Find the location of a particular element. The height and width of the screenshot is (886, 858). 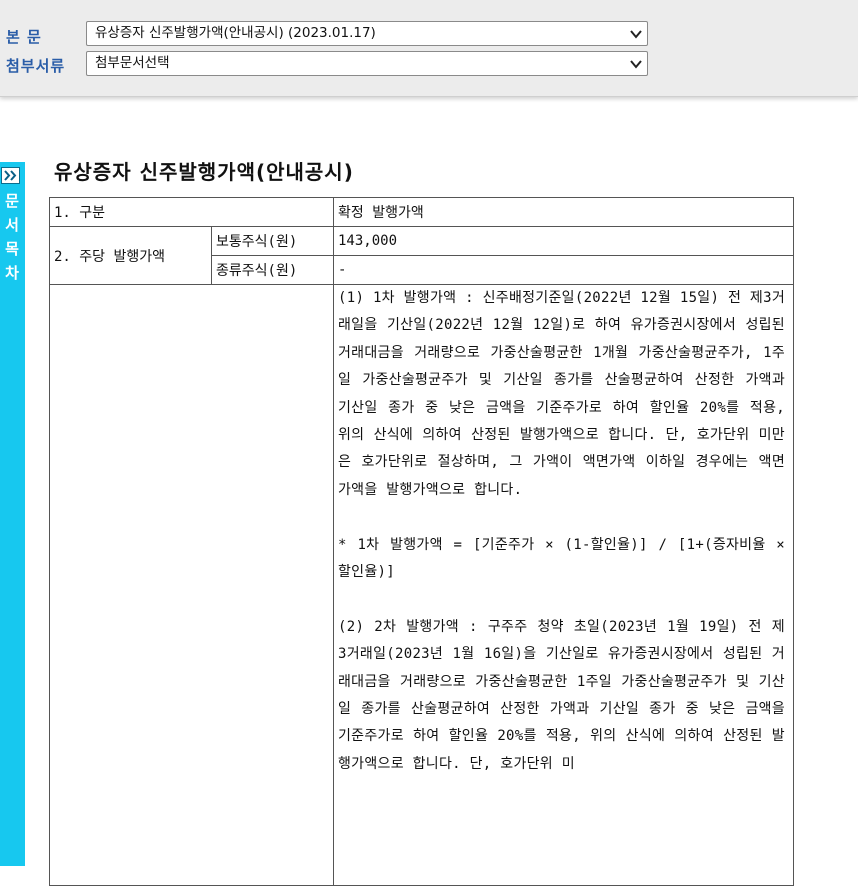

main-doc-select: 유상증자 신주발행가액(안내공시) (2023.01.17) is located at coordinates (367, 33).